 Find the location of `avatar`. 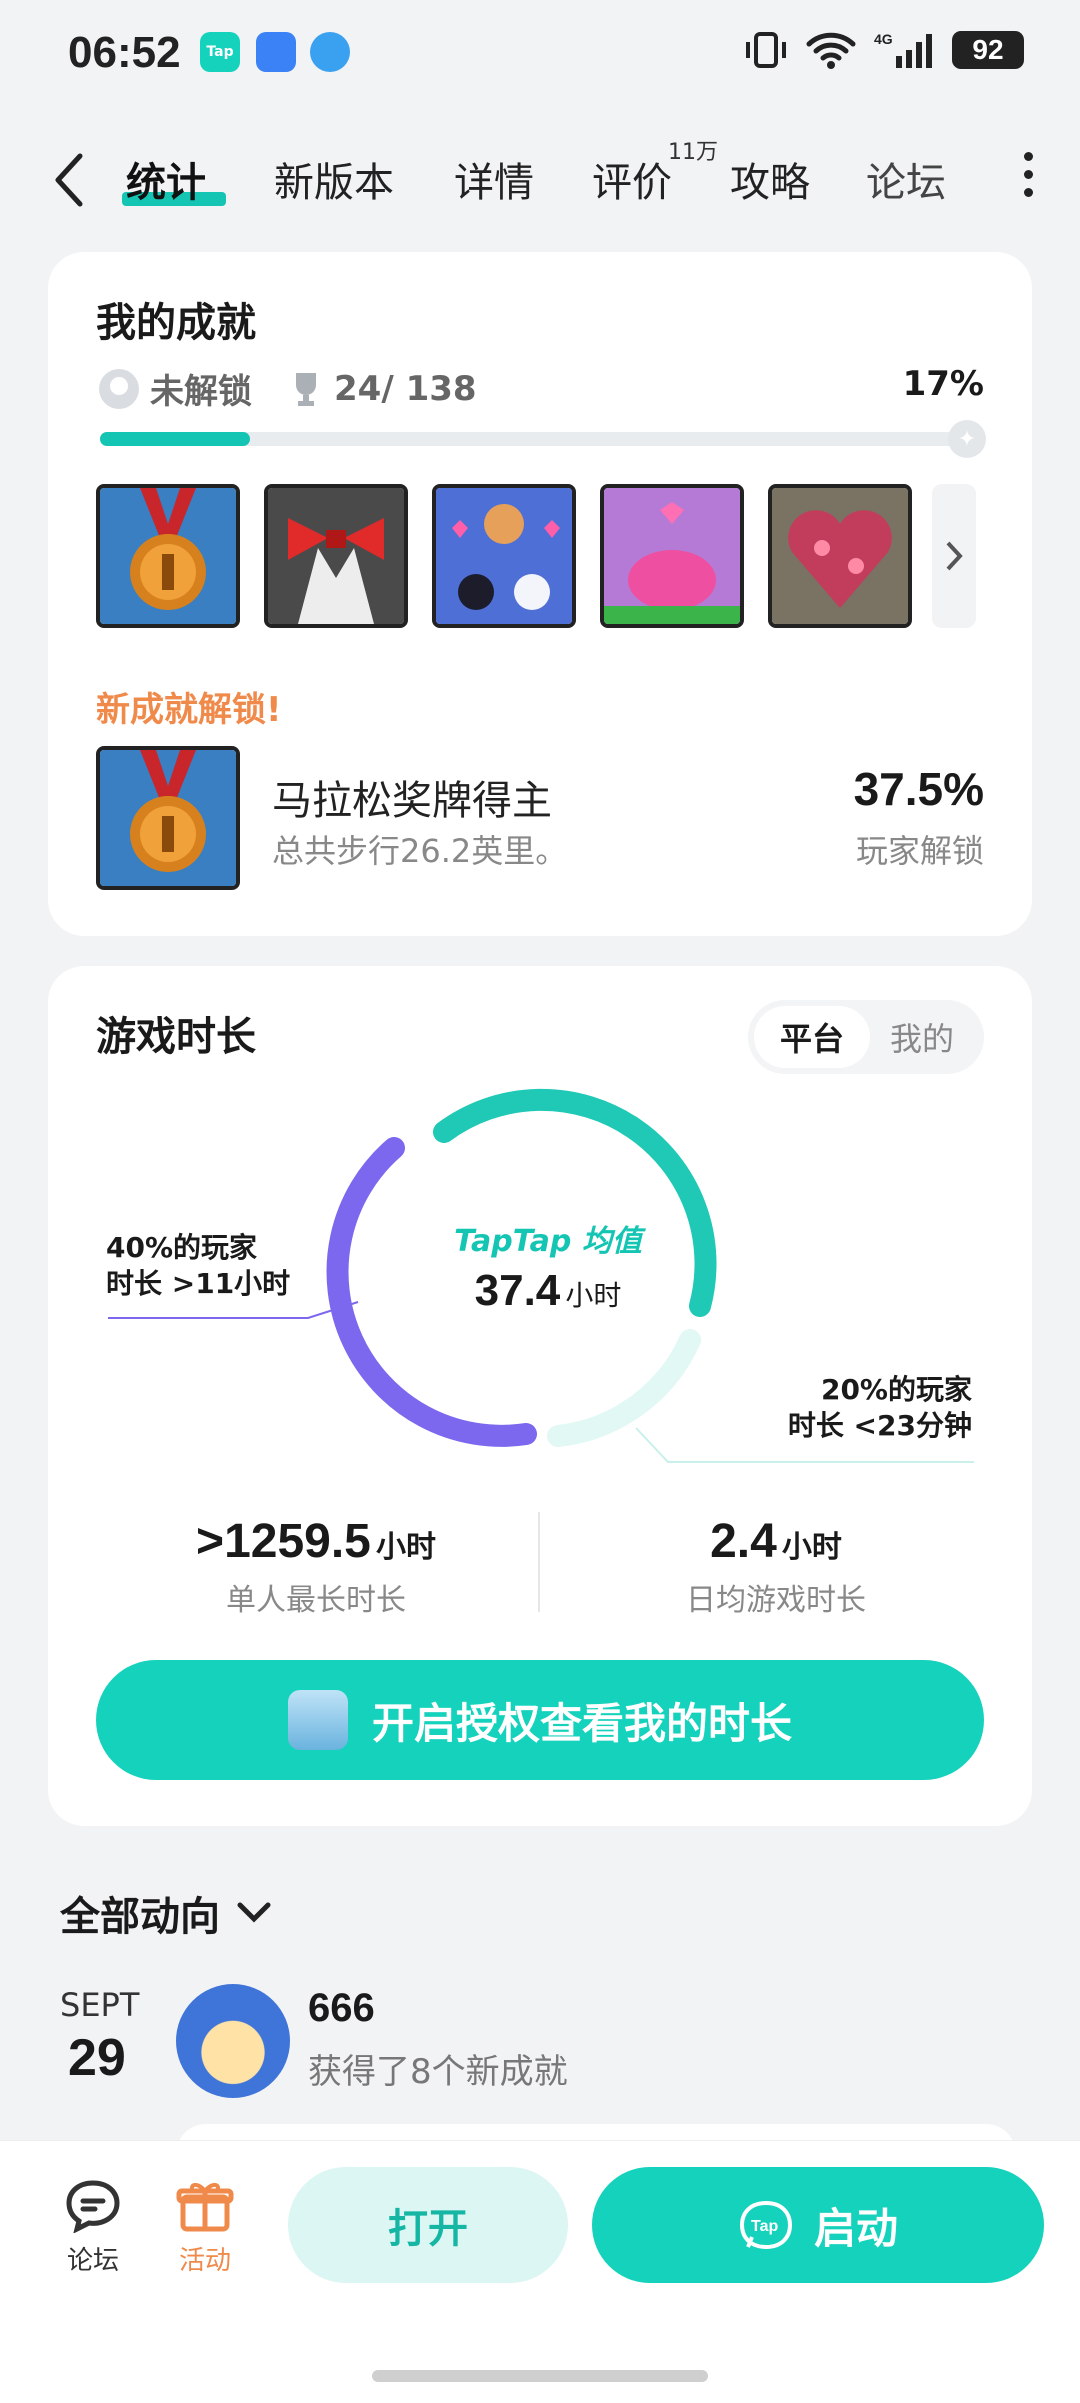

avatar is located at coordinates (233, 2041).